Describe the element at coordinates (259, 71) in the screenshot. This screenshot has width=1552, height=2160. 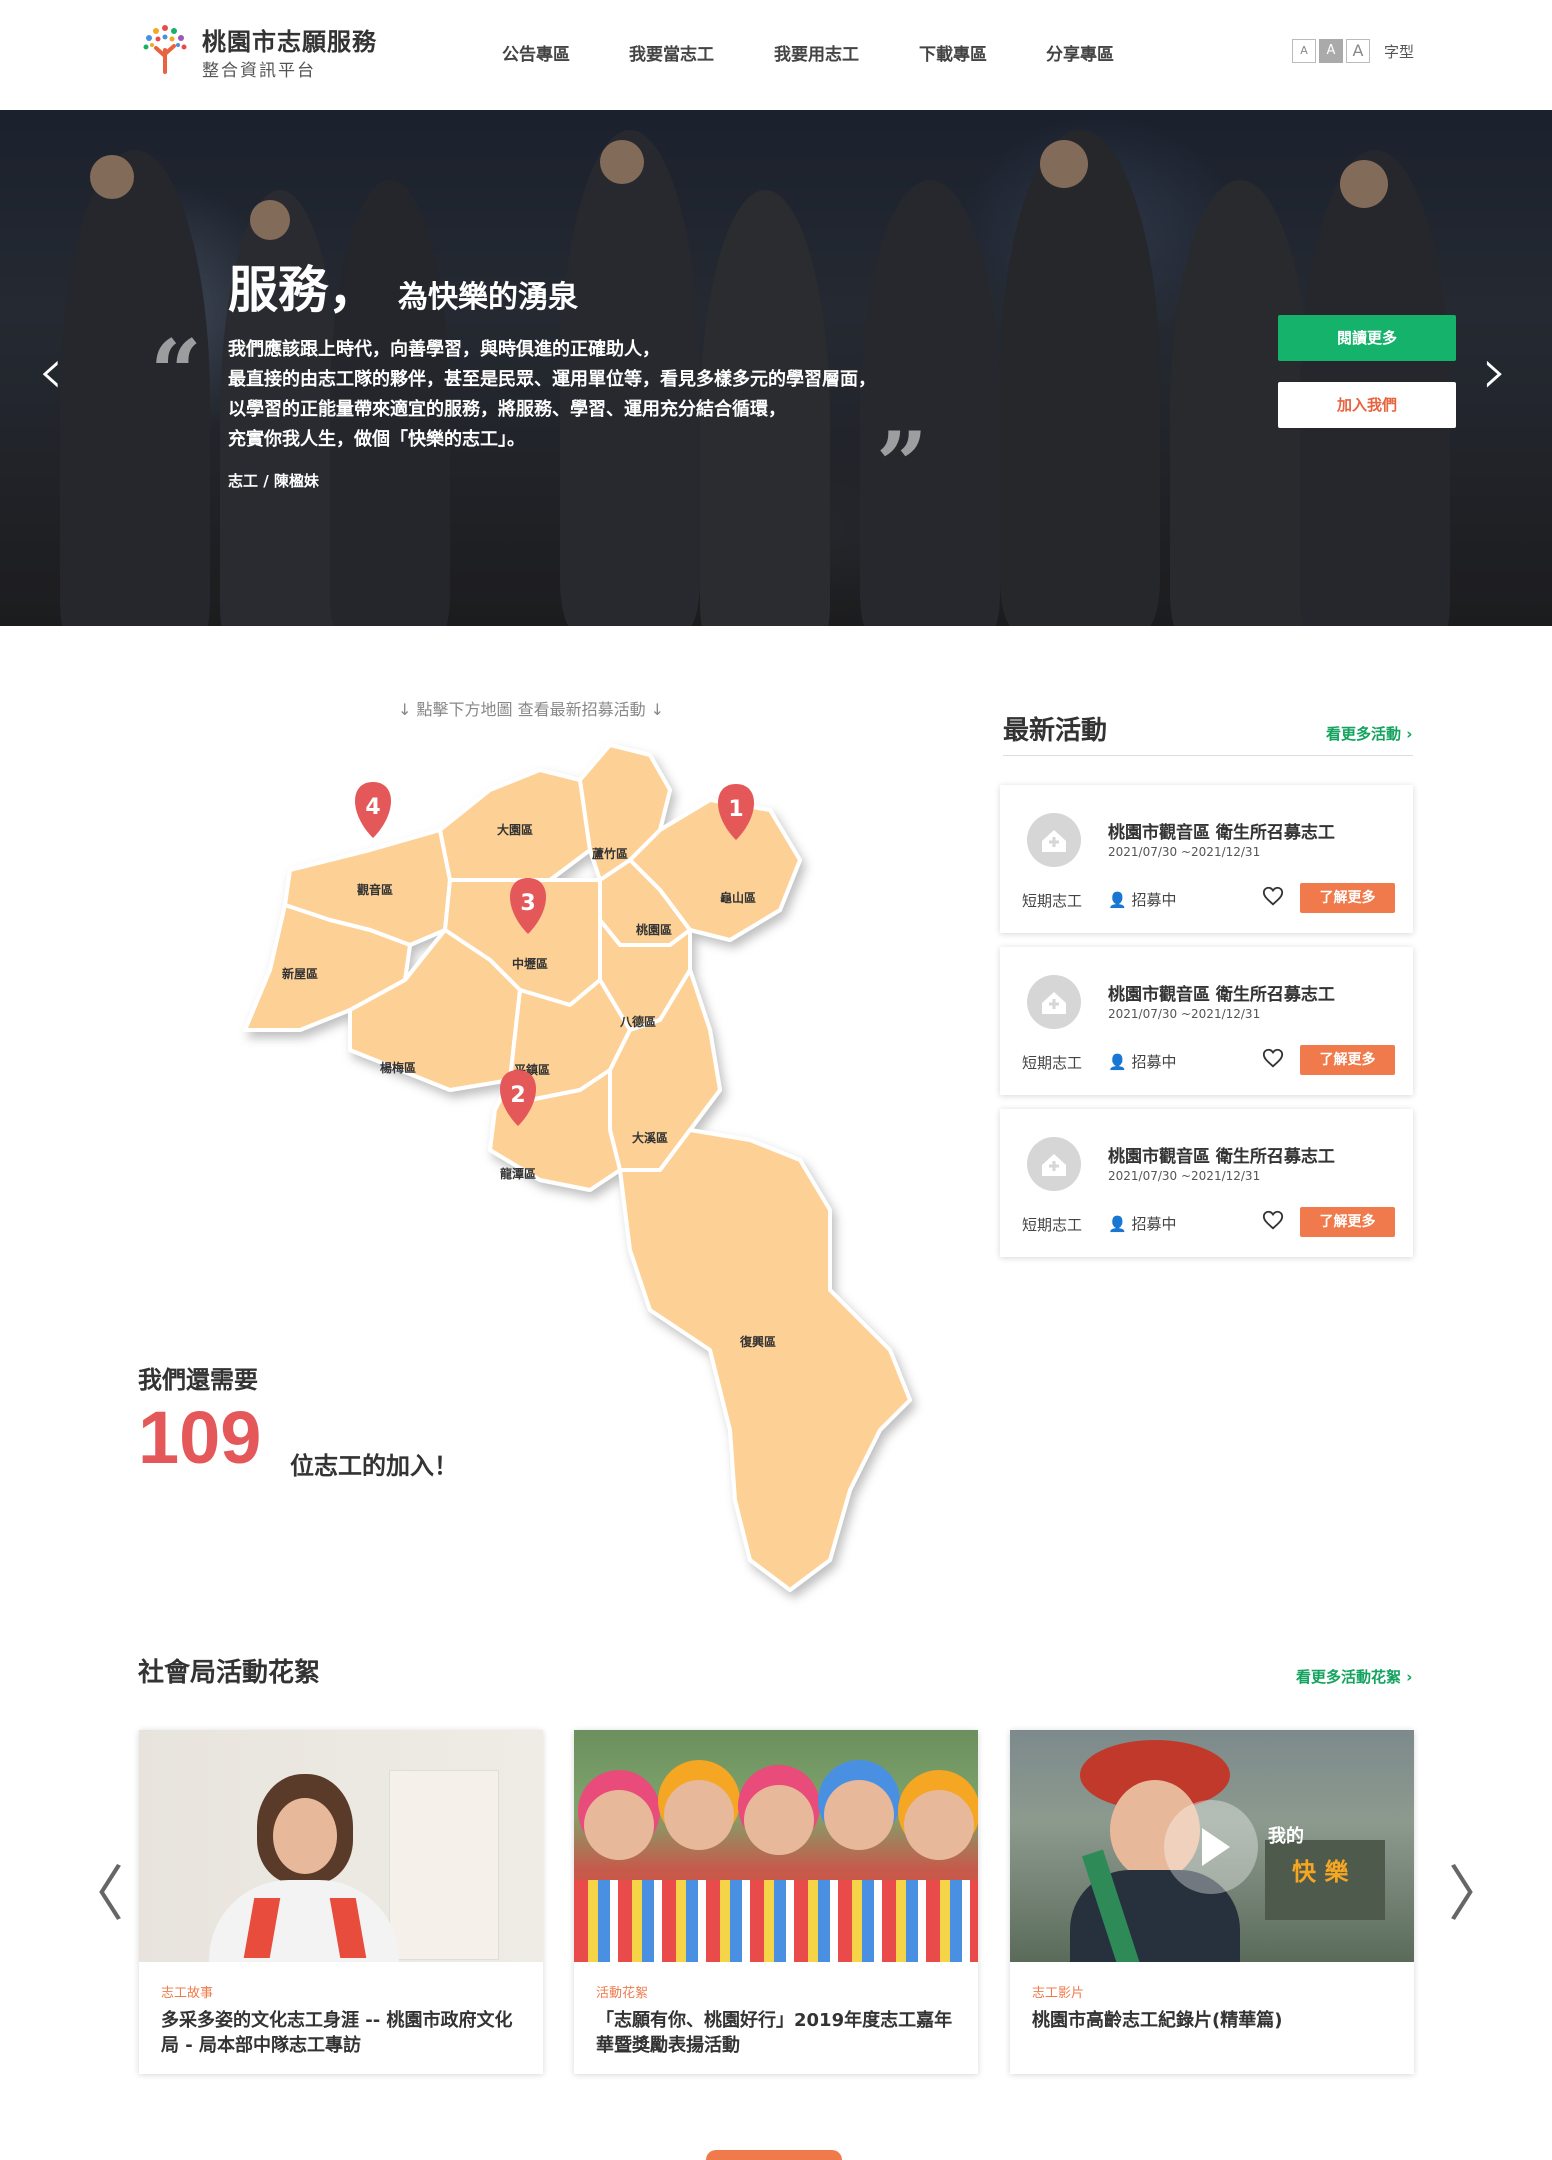
I see `site-subtitle: 整合資訊平台` at that location.